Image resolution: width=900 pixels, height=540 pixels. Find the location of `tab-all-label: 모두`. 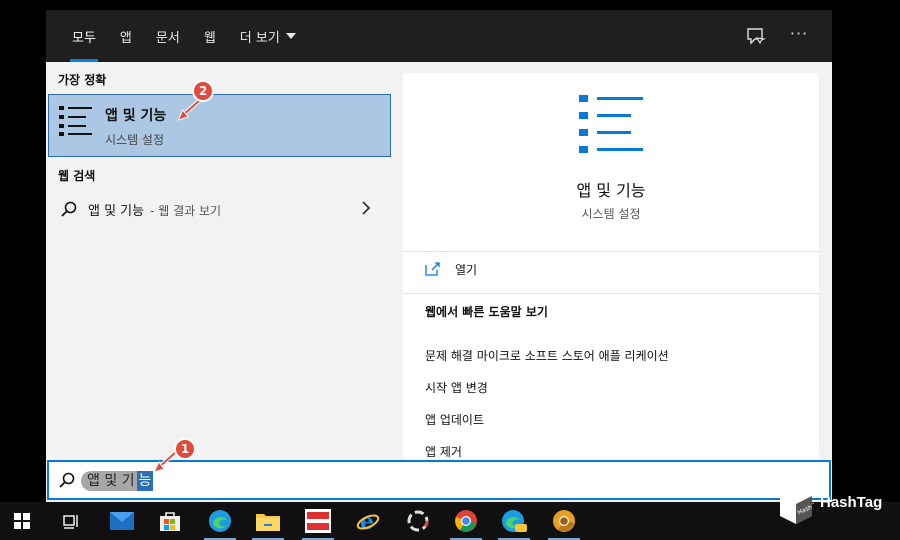

tab-all-label: 모두 is located at coordinates (84, 38).